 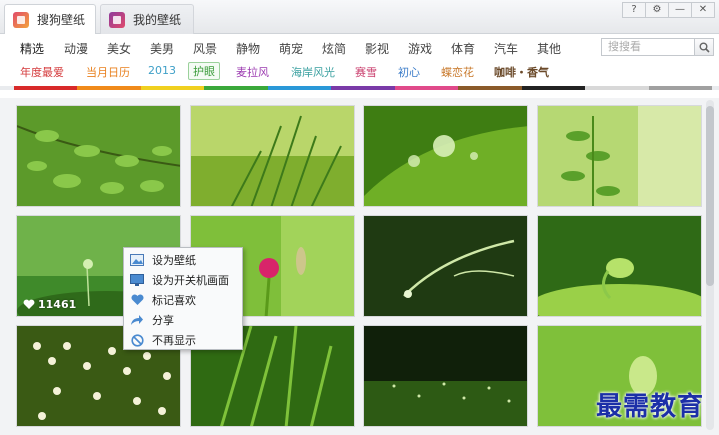 What do you see at coordinates (183, 320) in the screenshot?
I see `menu-item-share: 分享` at bounding box center [183, 320].